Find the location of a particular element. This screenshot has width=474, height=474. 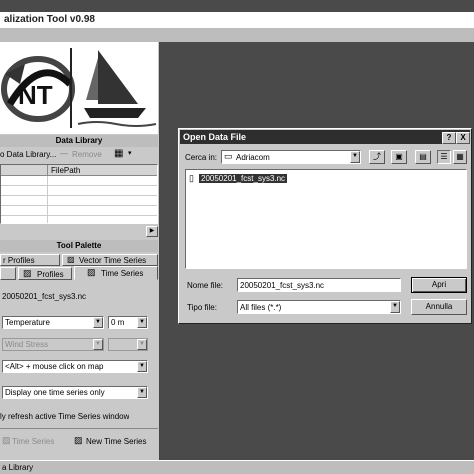

close-button: X is located at coordinates (463, 138).